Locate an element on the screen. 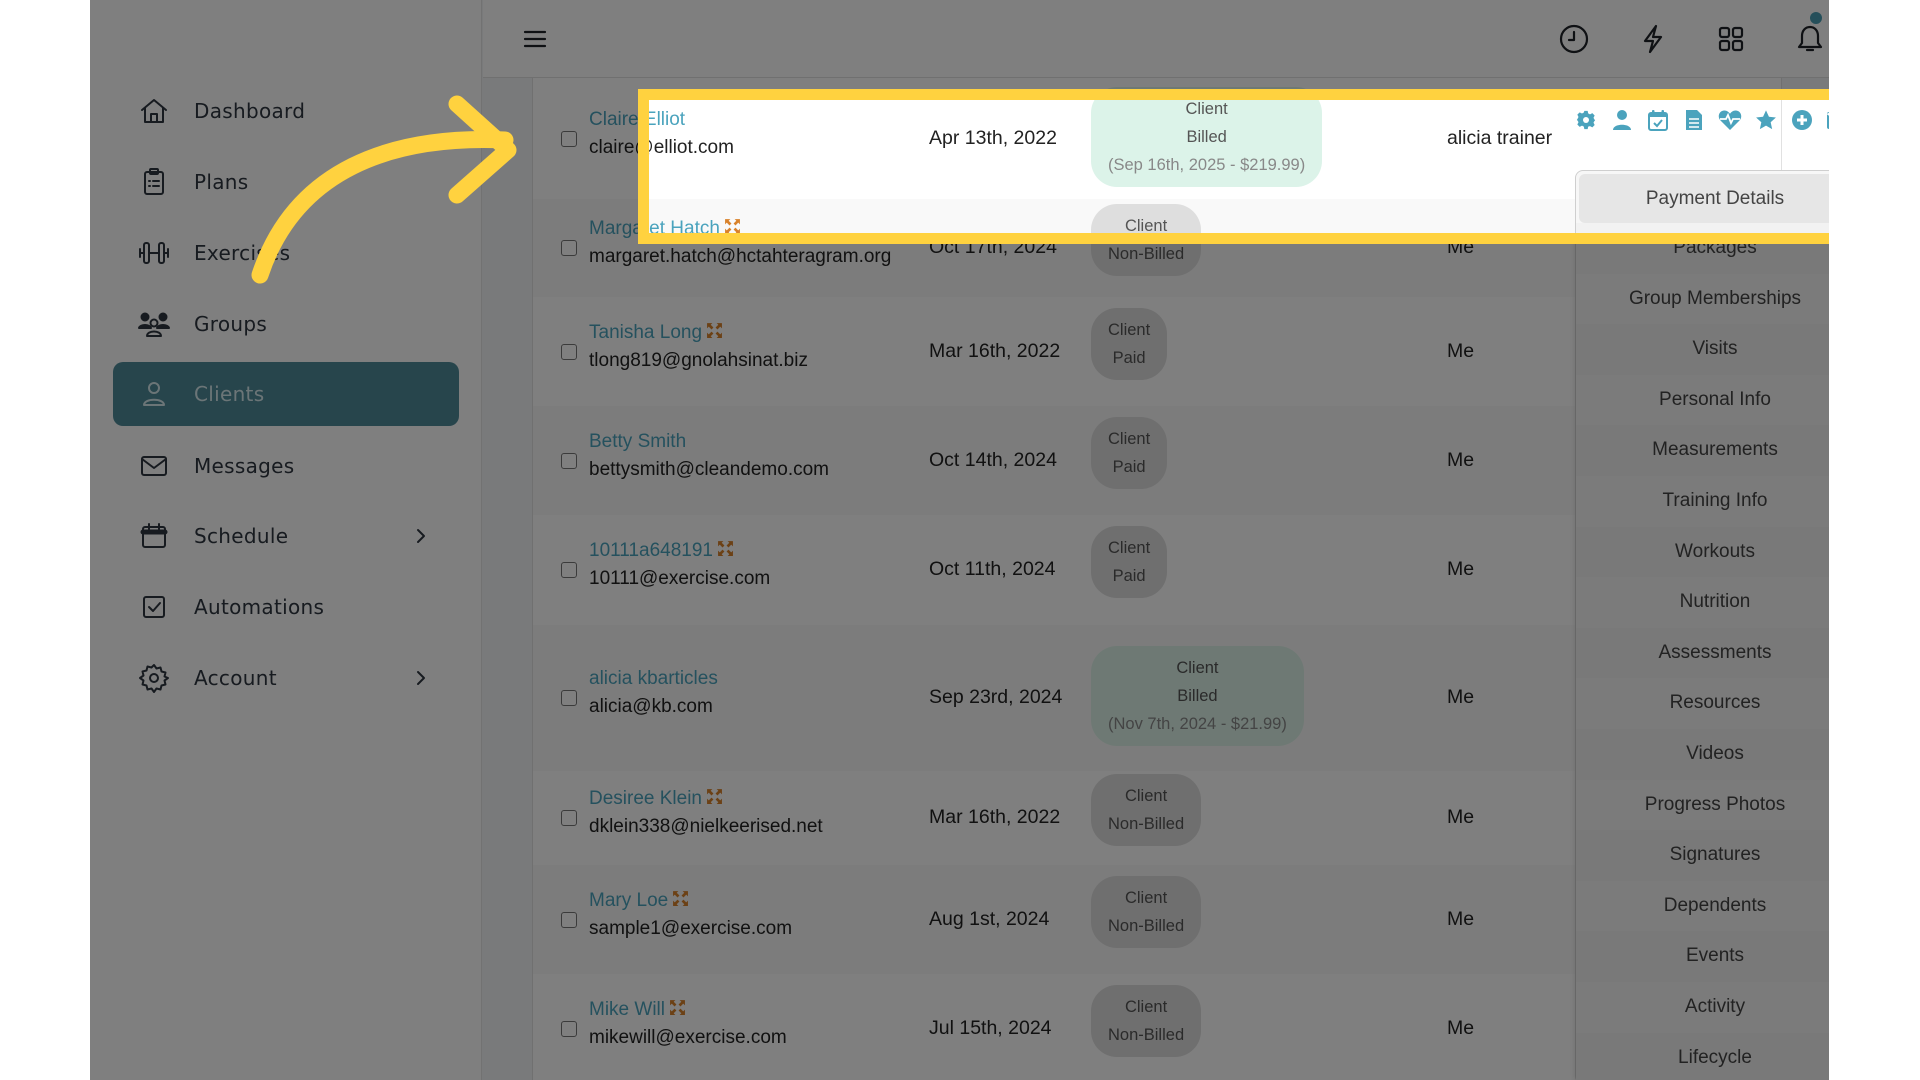  menu-item-group-memberships: Group Memberships is located at coordinates (1702, 299).